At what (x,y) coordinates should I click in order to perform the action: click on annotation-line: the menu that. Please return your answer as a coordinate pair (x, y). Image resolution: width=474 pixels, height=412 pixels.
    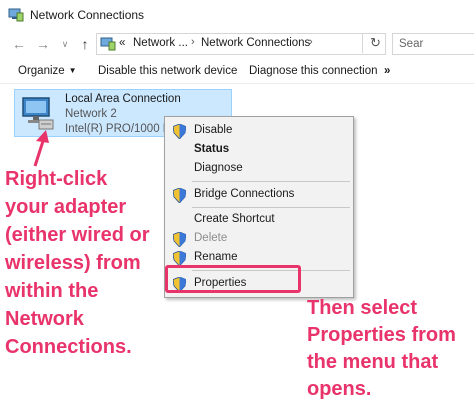
    Looking at the image, I should click on (373, 362).